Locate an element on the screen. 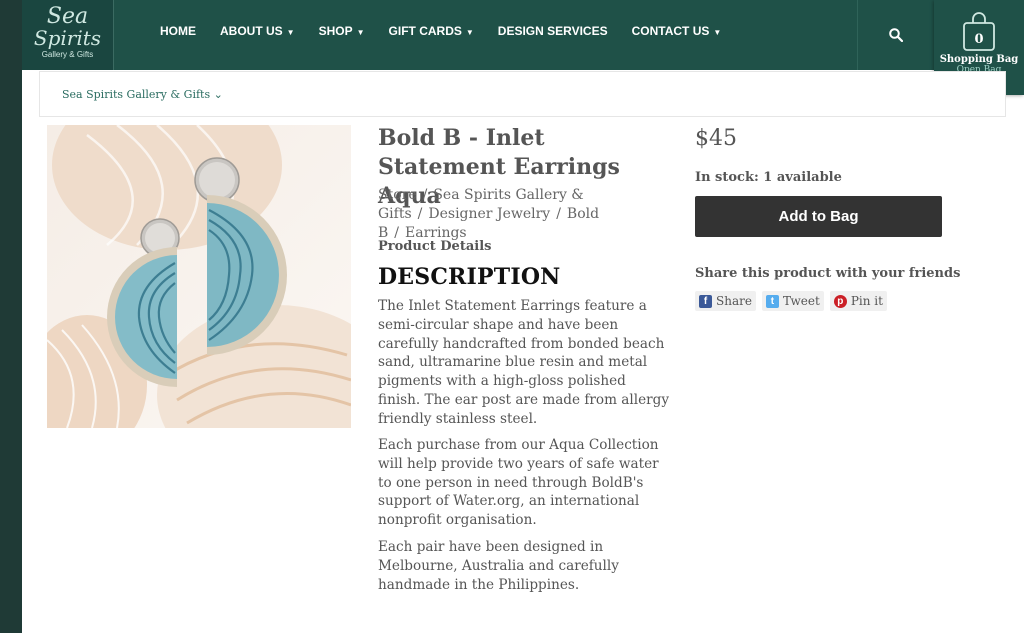 The width and height of the screenshot is (1024, 633). pinterest-share-button: p Pin it is located at coordinates (858, 301).